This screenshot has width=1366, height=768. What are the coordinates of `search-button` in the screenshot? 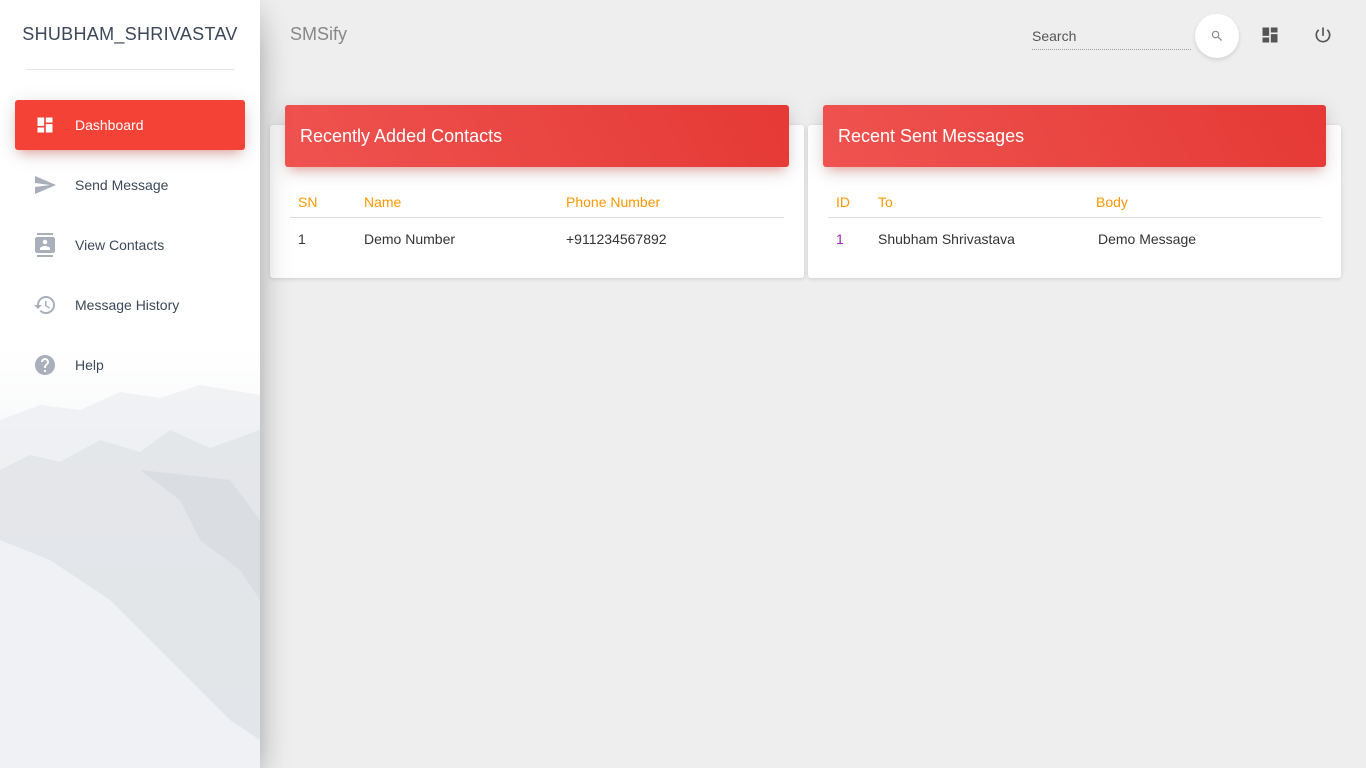 It's located at (1217, 36).